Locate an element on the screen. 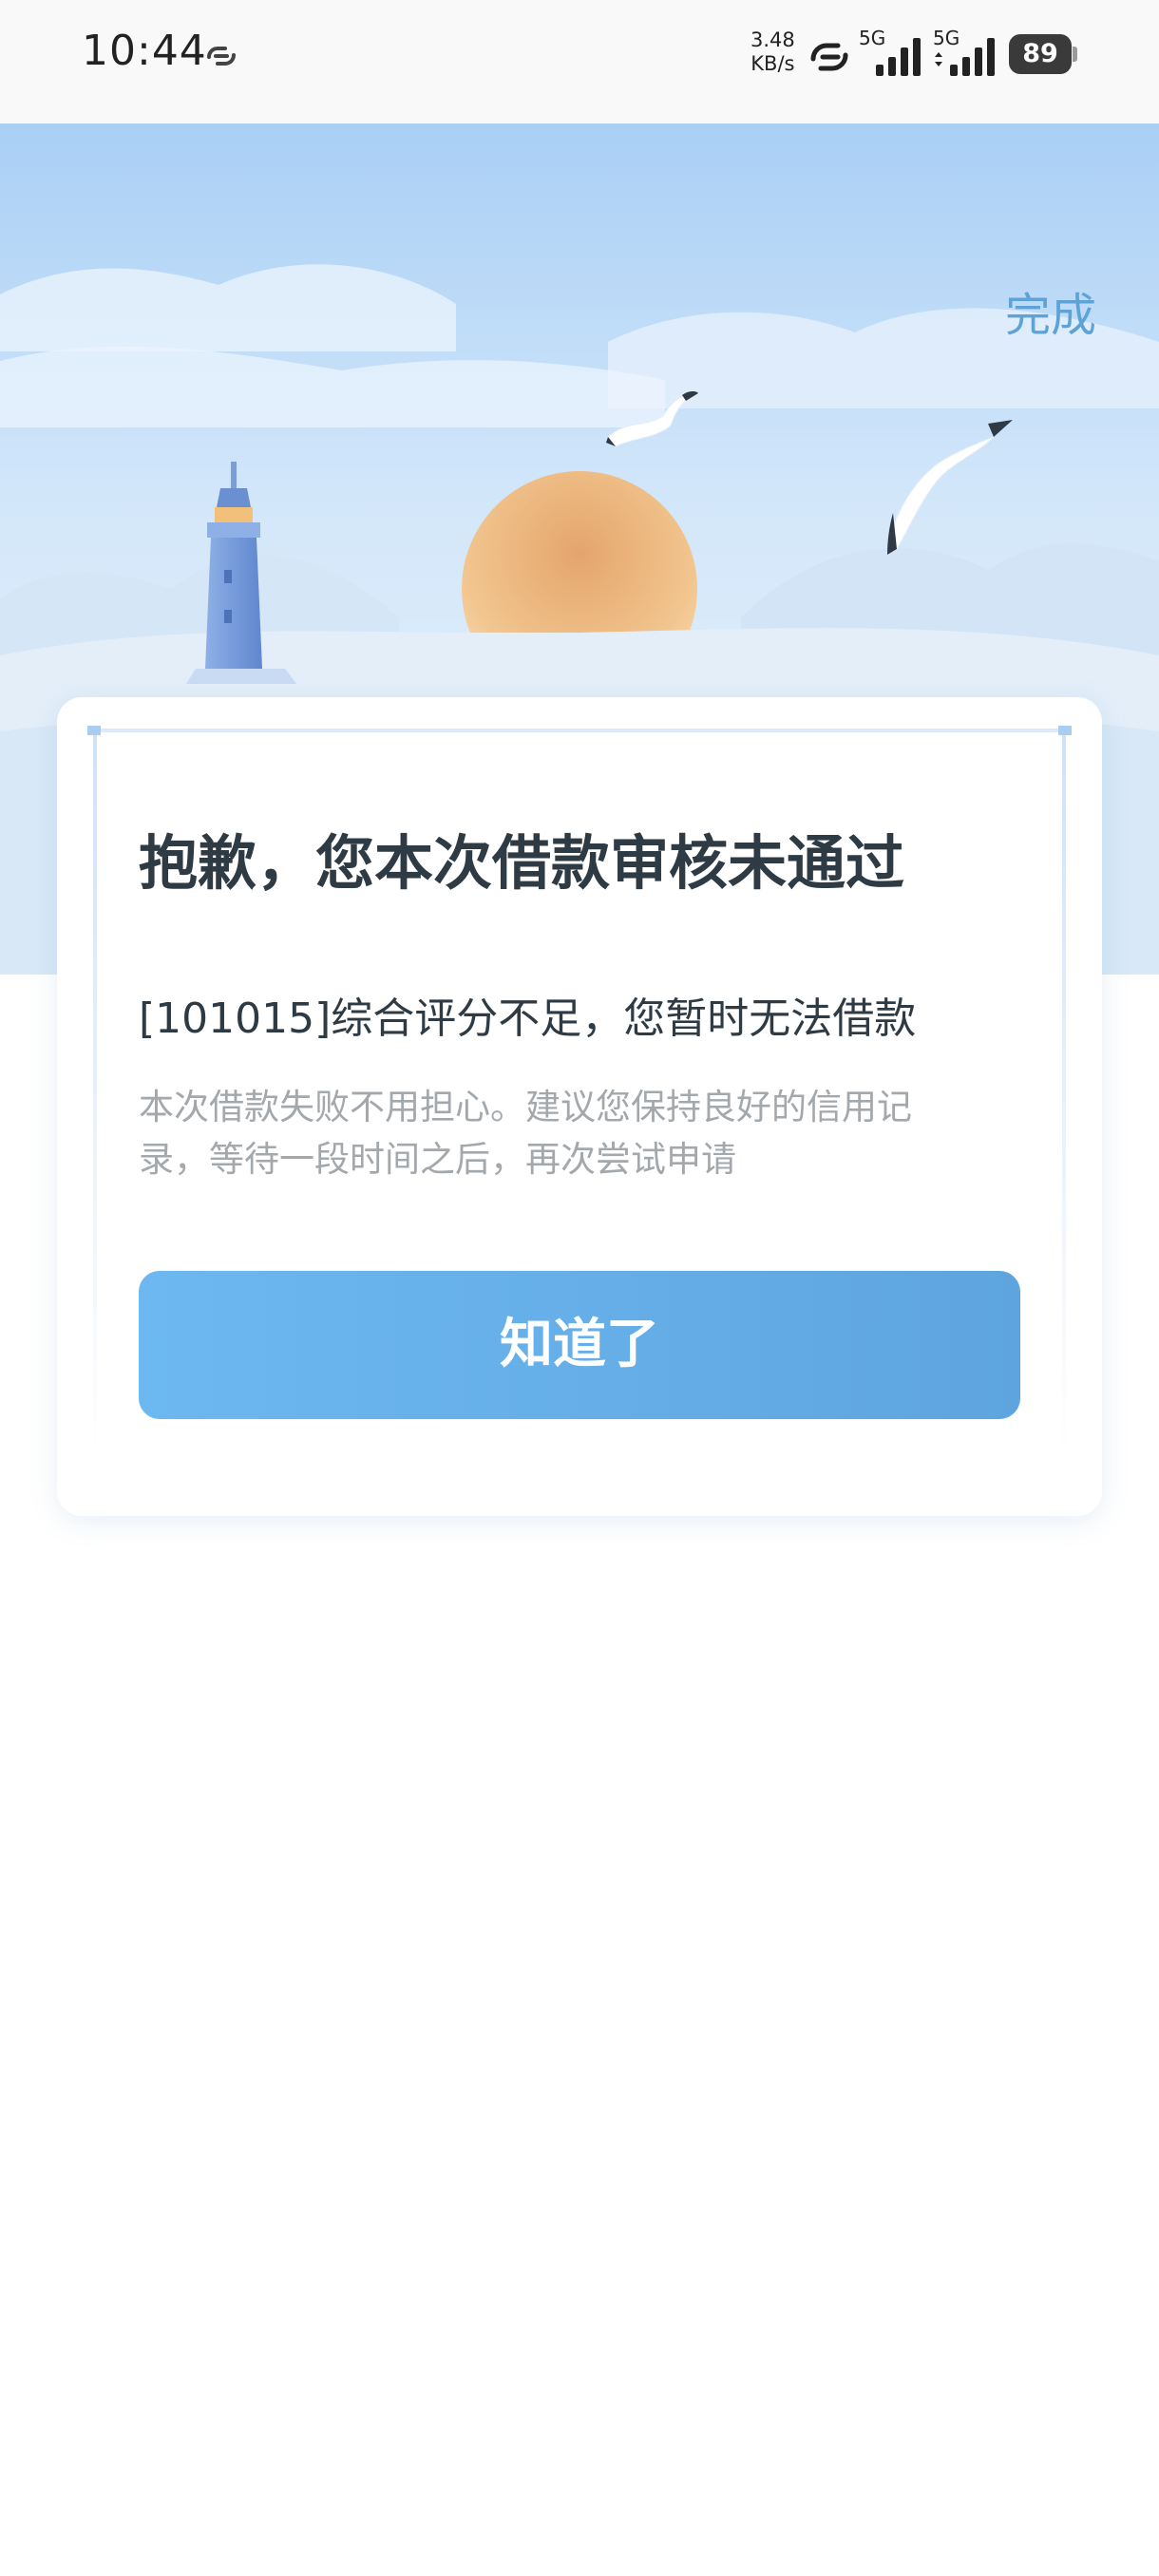  signal-icon-sim2: 5G is located at coordinates (965, 51).